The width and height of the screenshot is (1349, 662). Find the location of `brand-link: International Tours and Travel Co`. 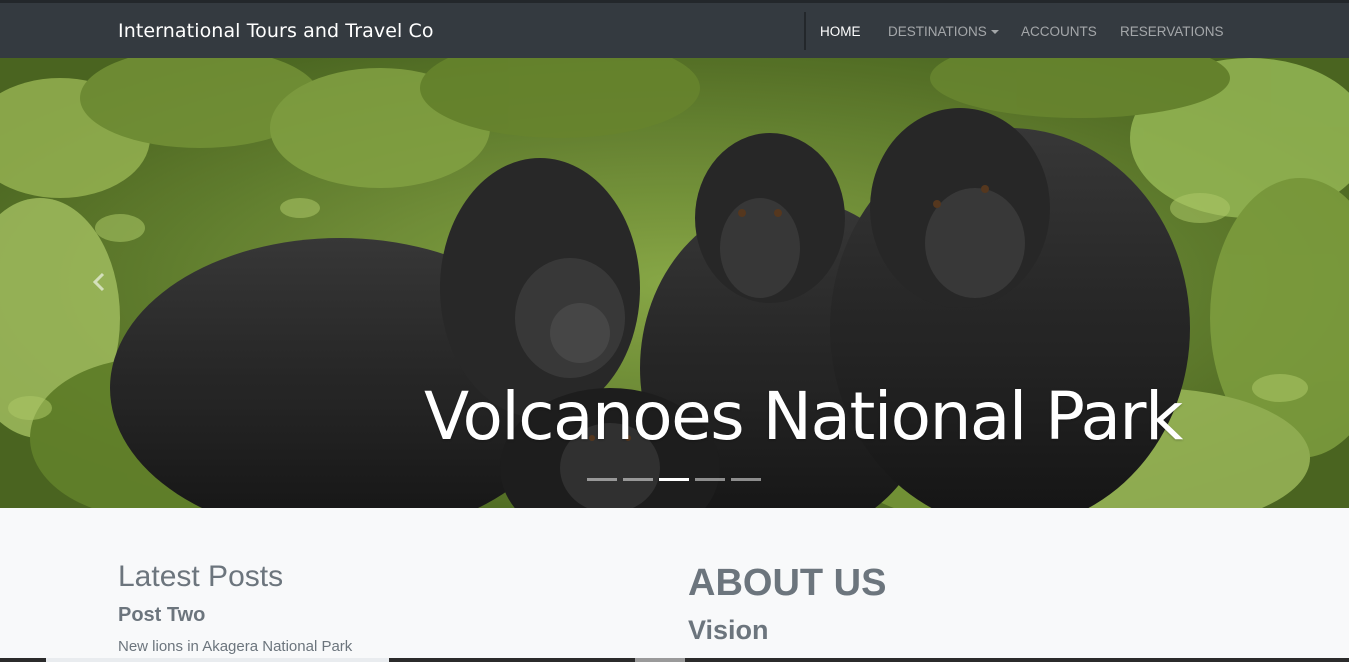

brand-link: International Tours and Travel Co is located at coordinates (276, 31).